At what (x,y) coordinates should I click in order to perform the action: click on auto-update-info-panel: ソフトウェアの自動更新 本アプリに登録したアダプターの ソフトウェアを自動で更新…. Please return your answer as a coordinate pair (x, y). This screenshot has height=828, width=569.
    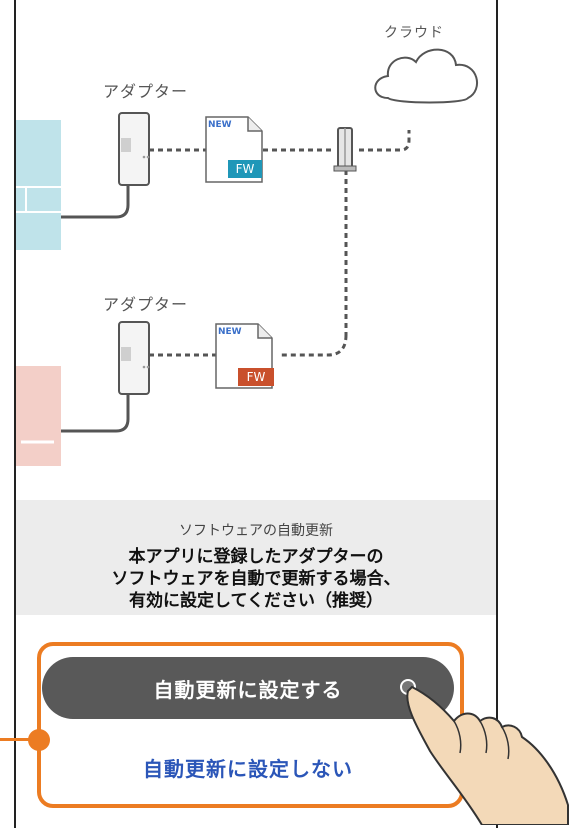
    Looking at the image, I should click on (256, 557).